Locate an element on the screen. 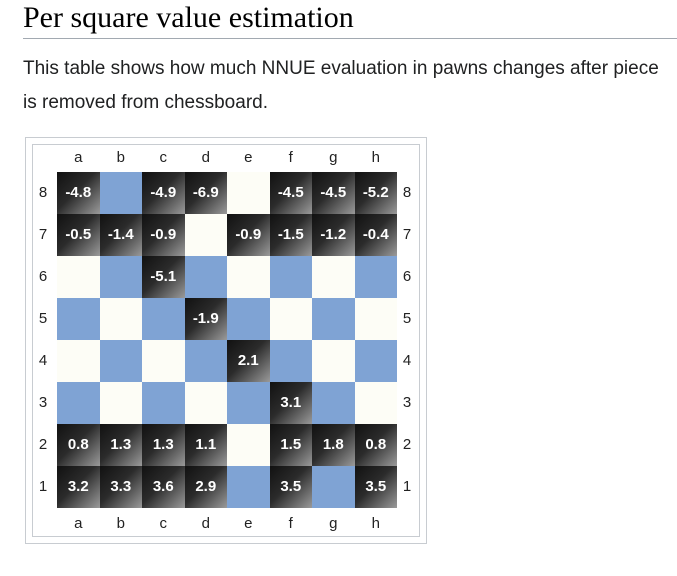 Image resolution: width=677 pixels, height=576 pixels. square-d5: -1.9 is located at coordinates (205, 319).